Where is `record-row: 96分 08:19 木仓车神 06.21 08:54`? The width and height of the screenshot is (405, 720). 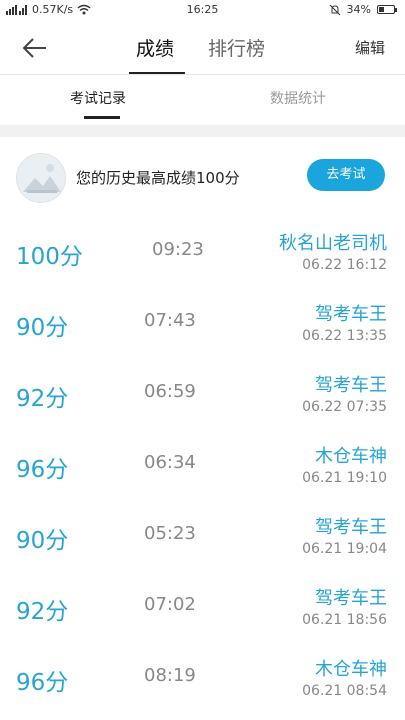
record-row: 96分 08:19 木仓车神 06.21 08:54 is located at coordinates (202, 678).